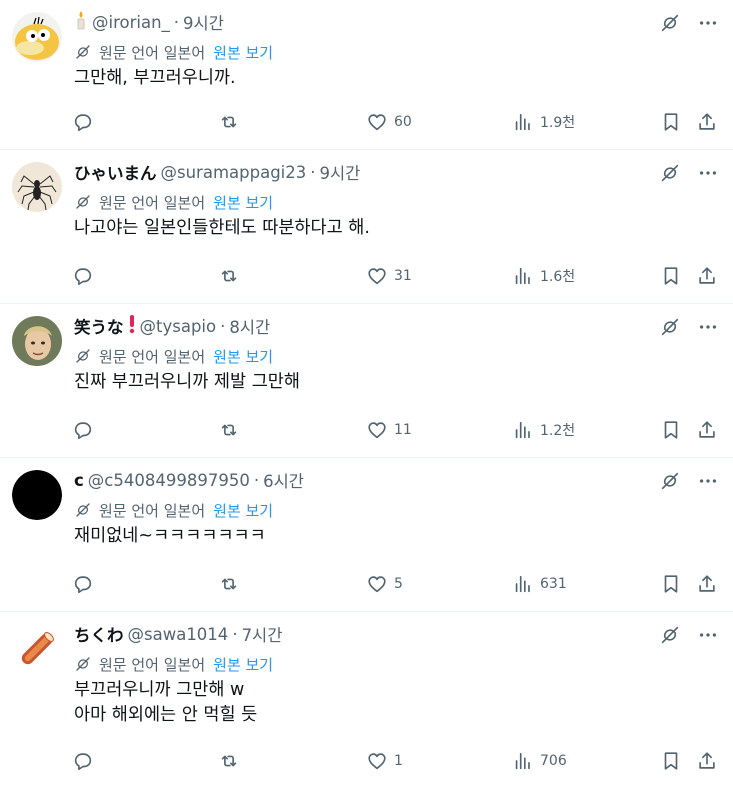 The image size is (733, 788). What do you see at coordinates (178, 326) in the screenshot?
I see `user-handle: @tysapio` at bounding box center [178, 326].